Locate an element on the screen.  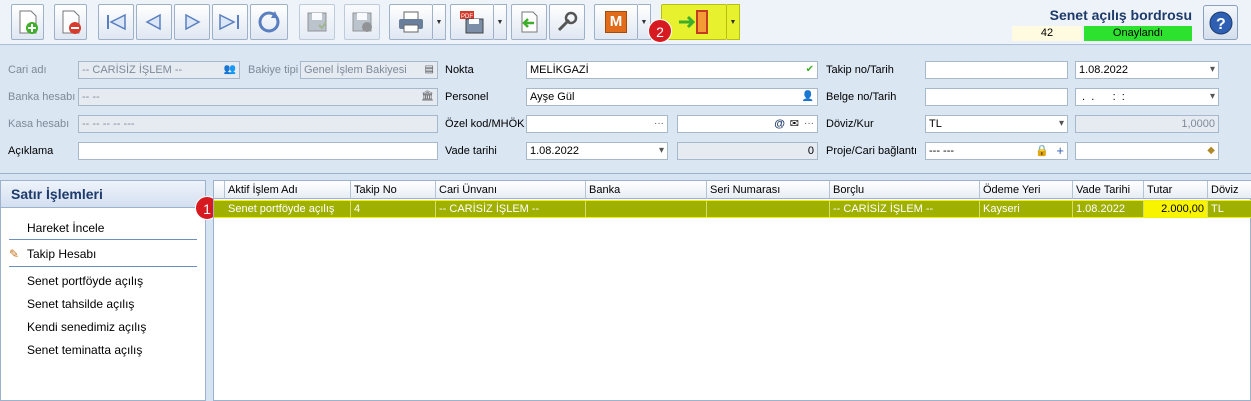
column-header: Ödeme Yeri is located at coordinates (1026, 190).